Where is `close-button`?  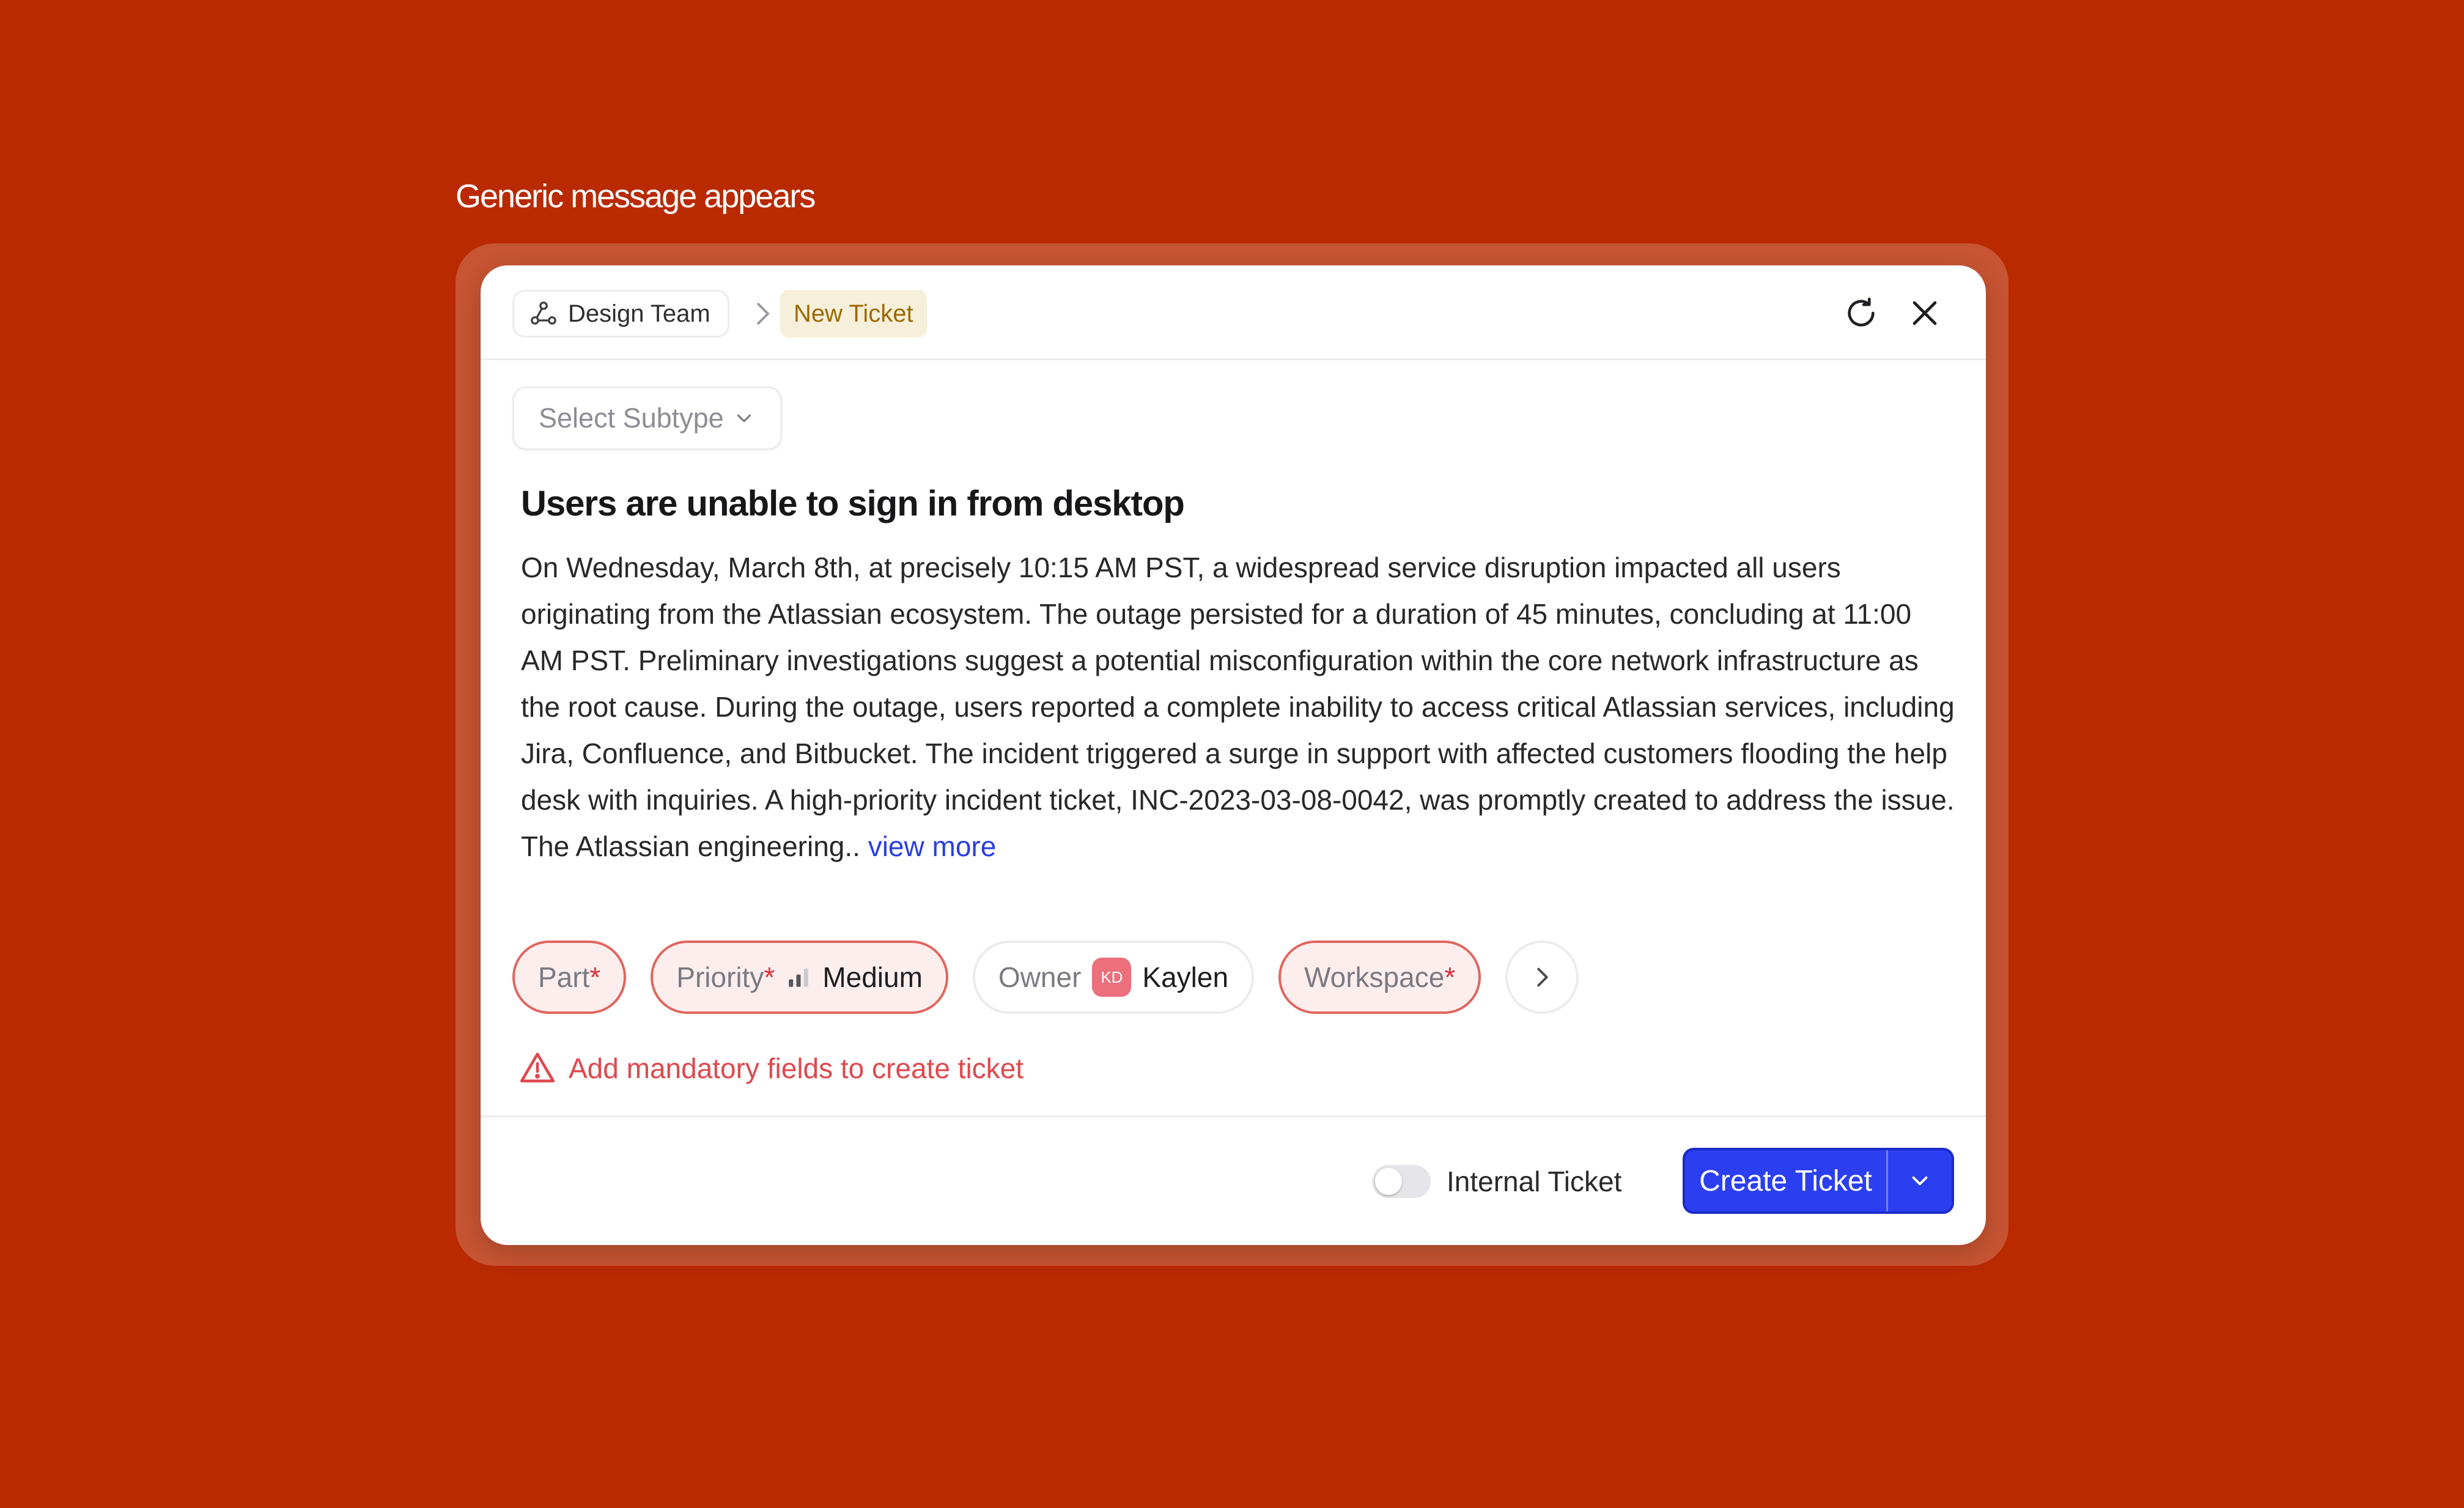
close-button is located at coordinates (1924, 313).